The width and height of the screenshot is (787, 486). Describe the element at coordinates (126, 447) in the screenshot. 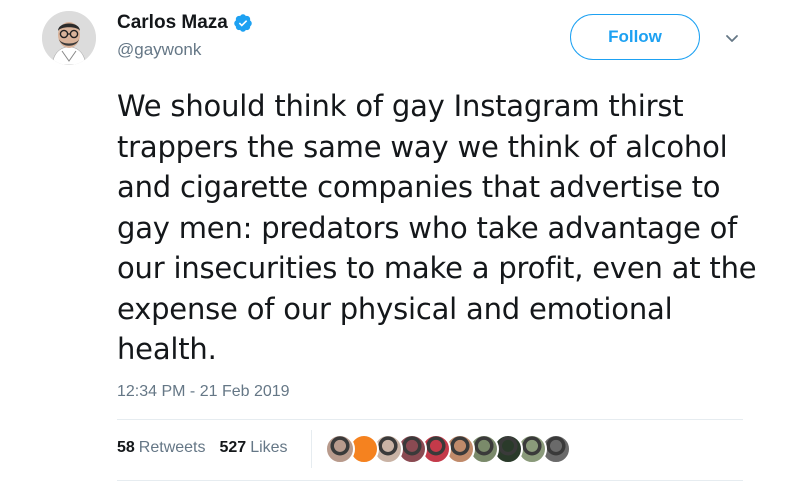

I see `retweets-count: 58` at that location.